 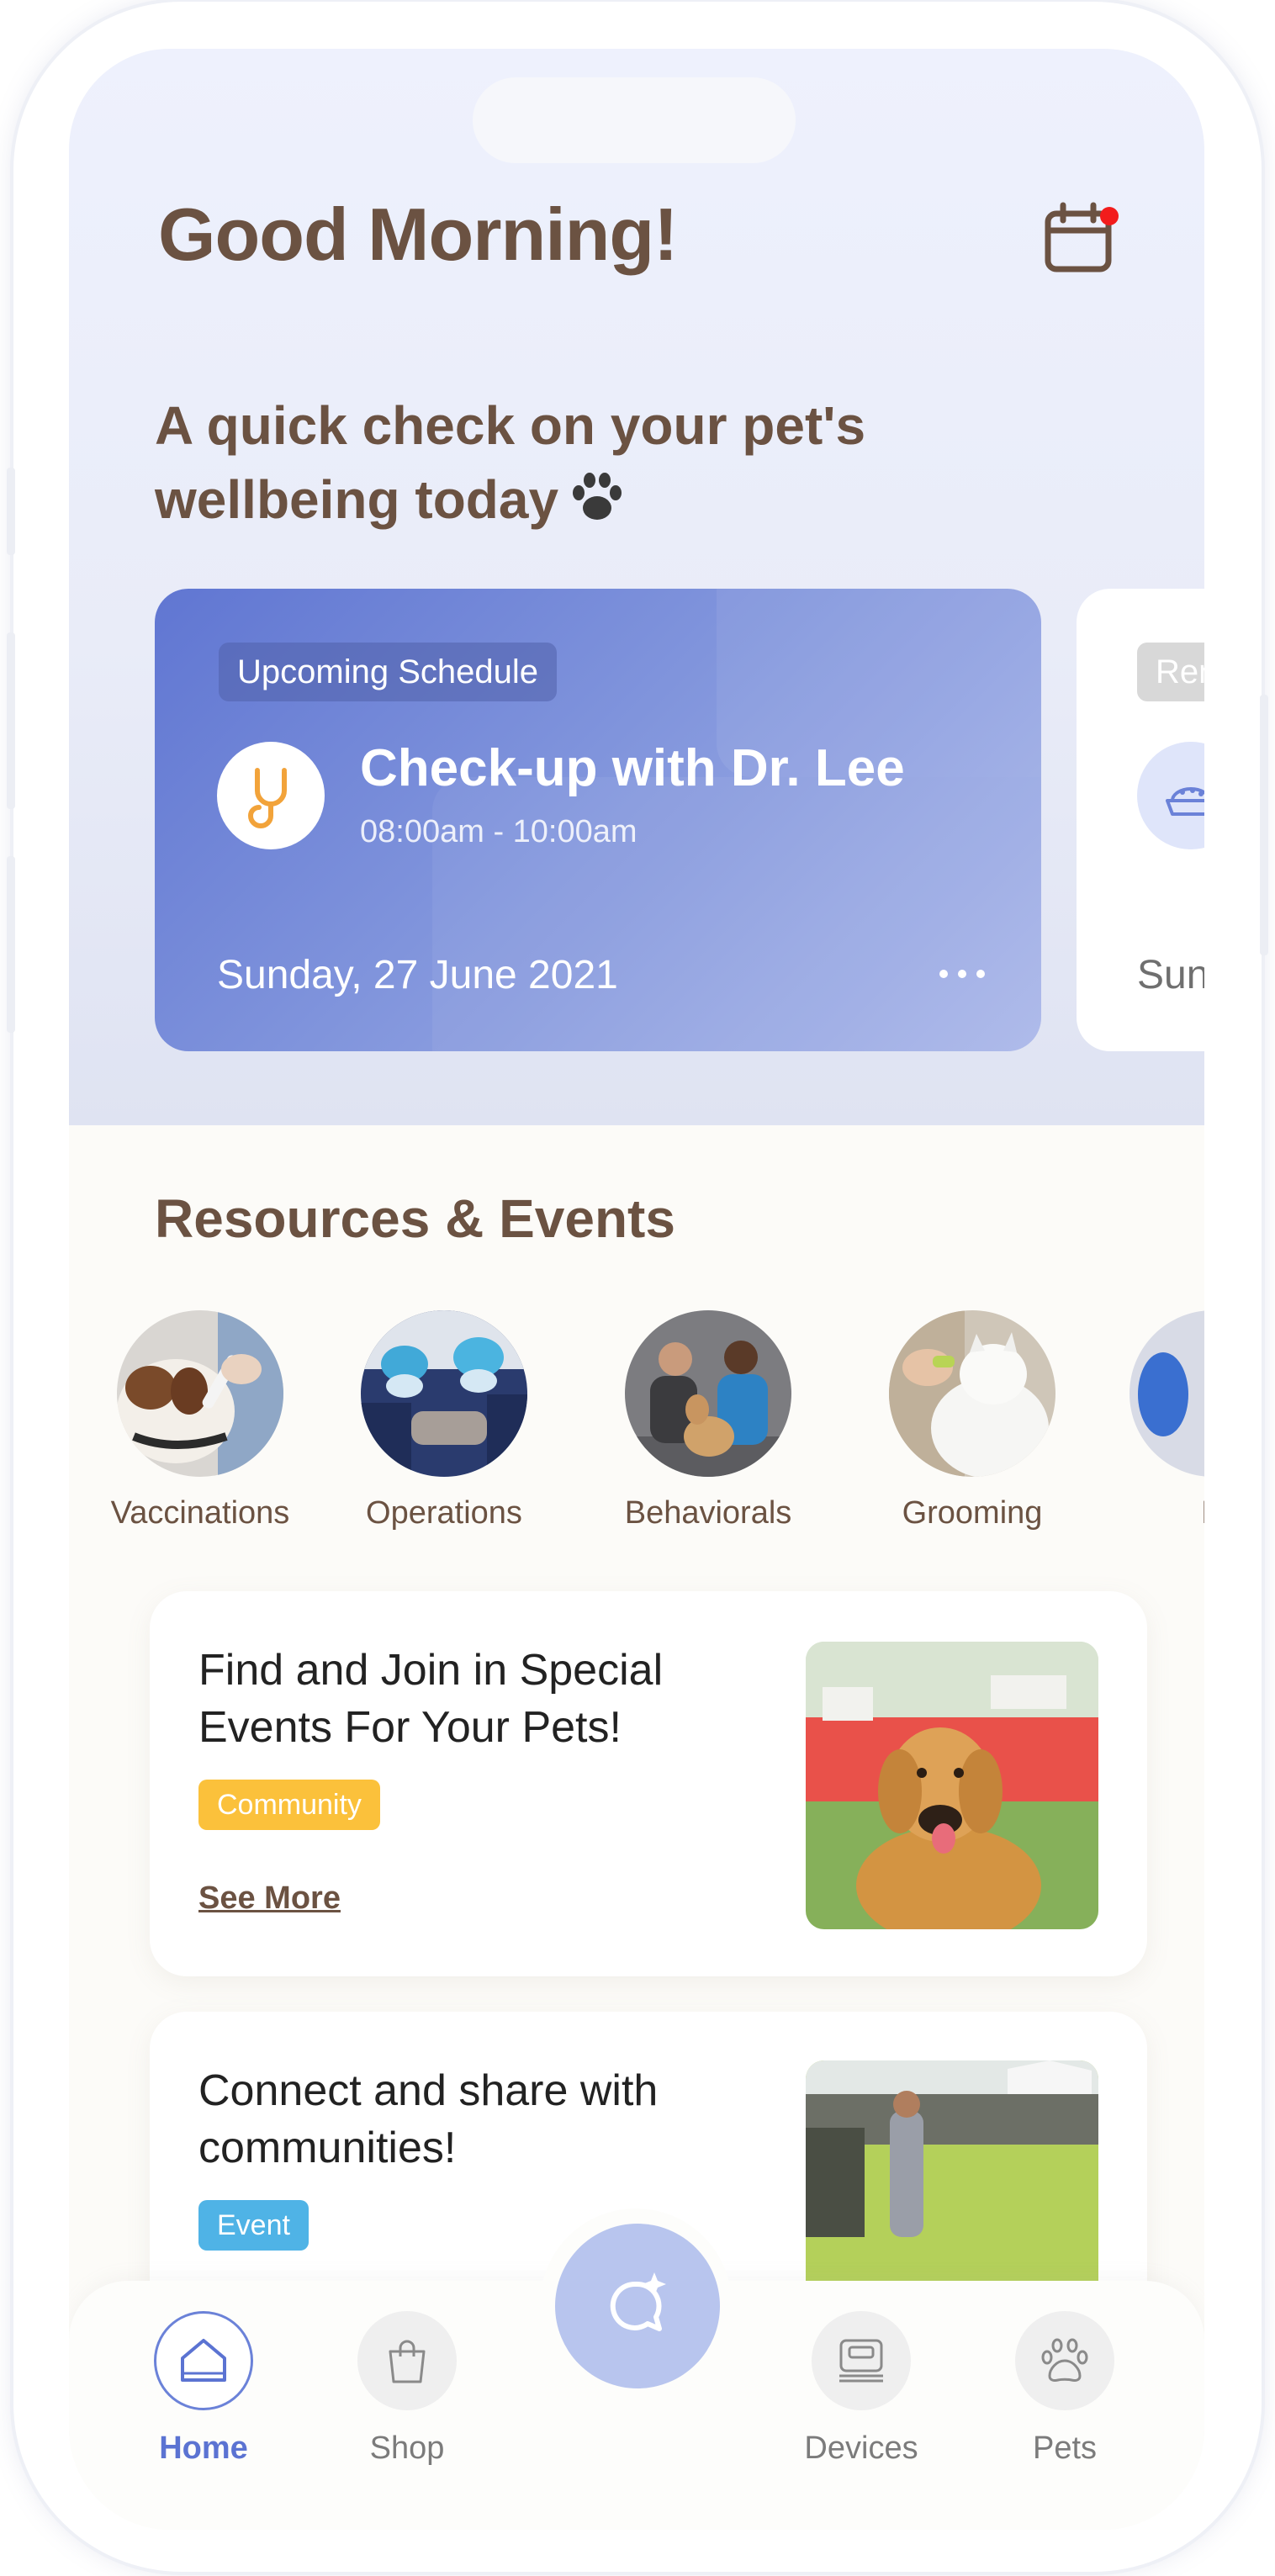 I want to click on category-thumbnail, so click(x=1167, y=1393).